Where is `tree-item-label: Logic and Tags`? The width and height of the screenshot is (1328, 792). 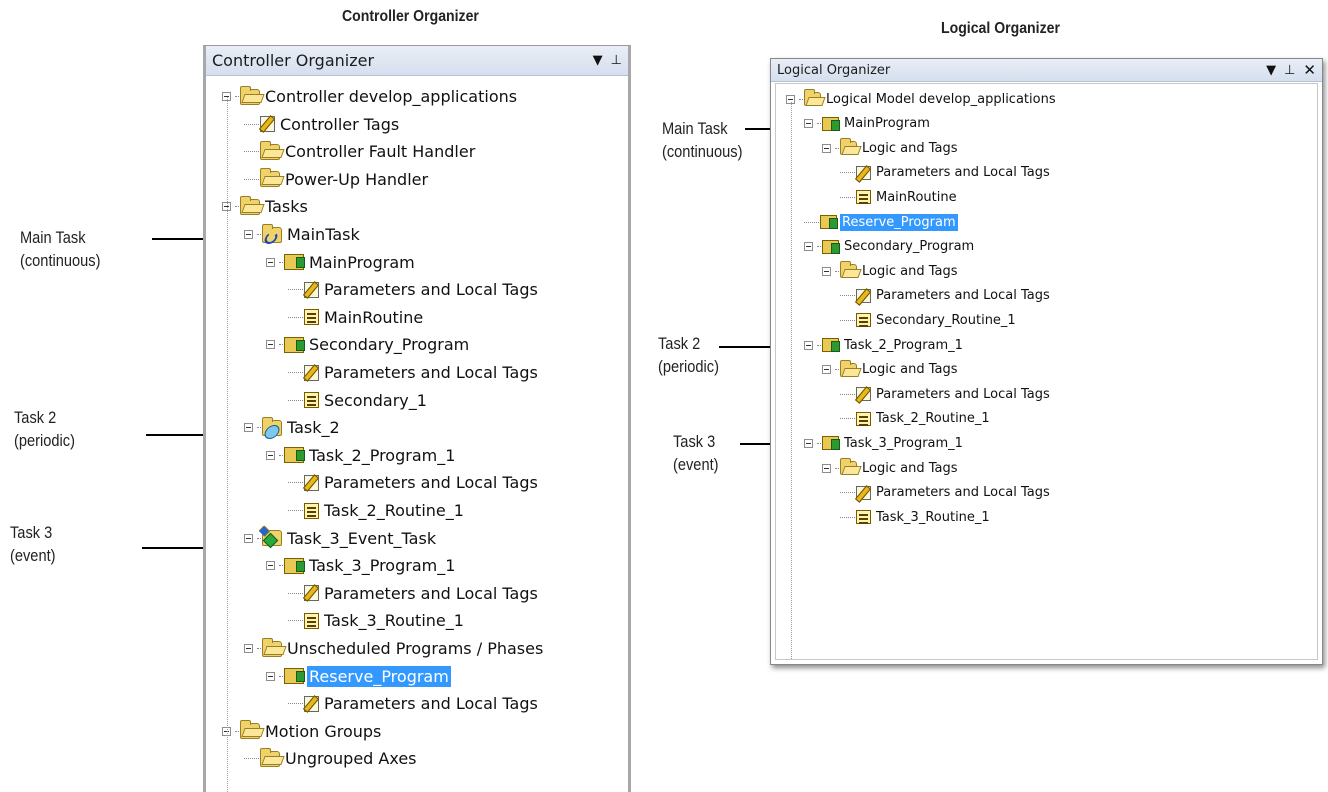 tree-item-label: Logic and Tags is located at coordinates (910, 468).